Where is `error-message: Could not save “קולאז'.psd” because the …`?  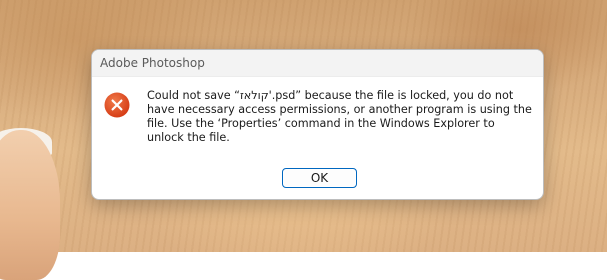 error-message: Could not save “קולאז'.psd” because the … is located at coordinates (339, 116).